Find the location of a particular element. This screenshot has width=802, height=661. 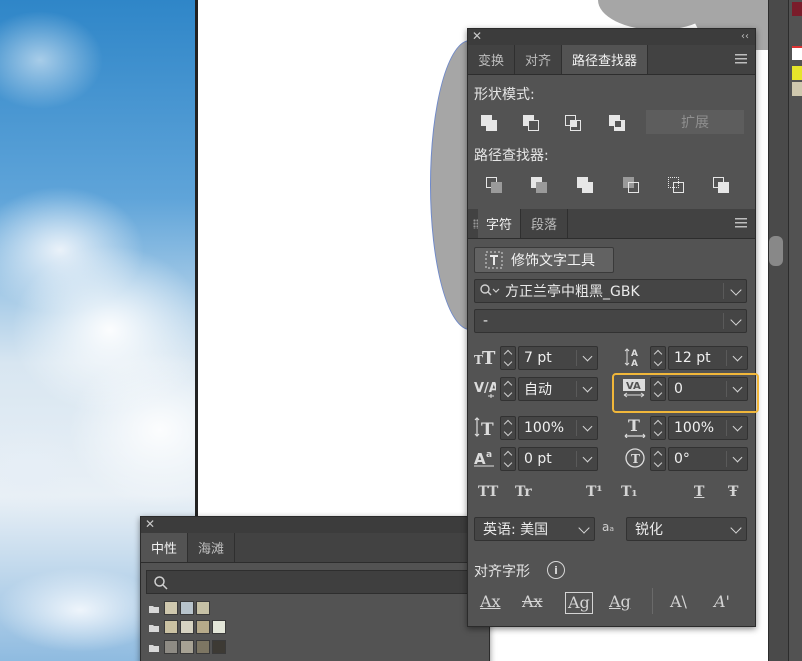

snap-glyph-bounds-button: Ag is located at coordinates (579, 603).